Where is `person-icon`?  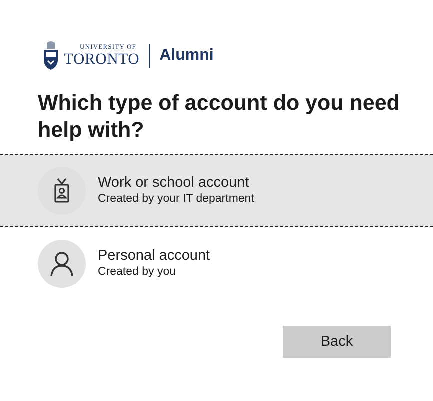
person-icon is located at coordinates (62, 263).